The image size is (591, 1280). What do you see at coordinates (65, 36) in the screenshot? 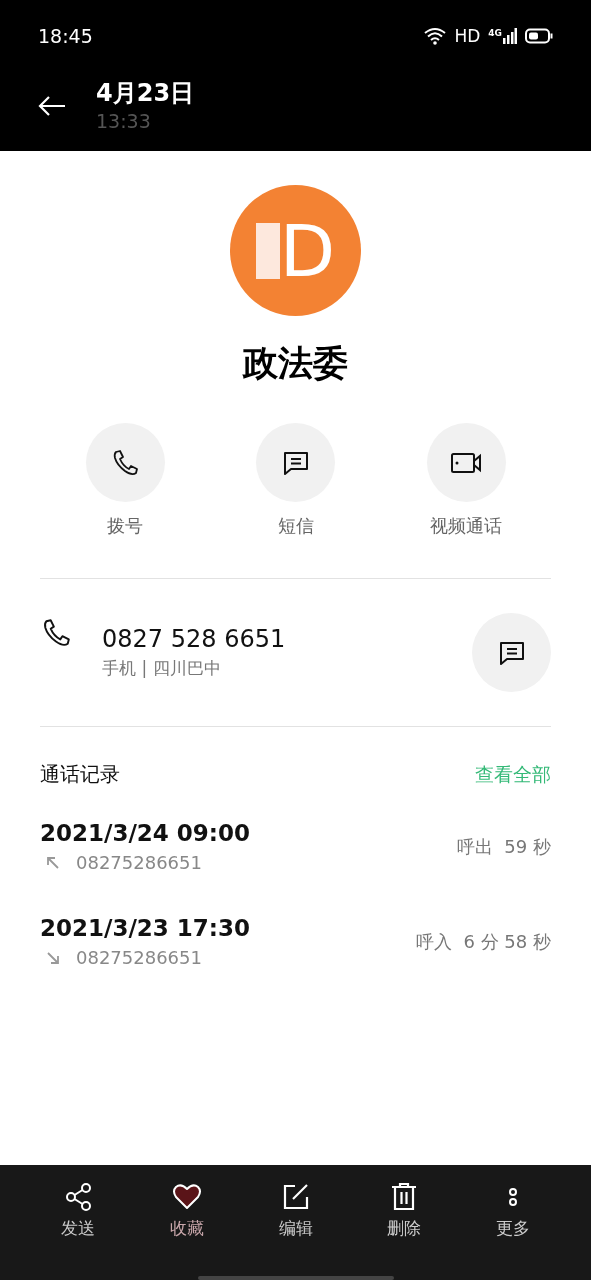
I see `status-time: 18:45` at bounding box center [65, 36].